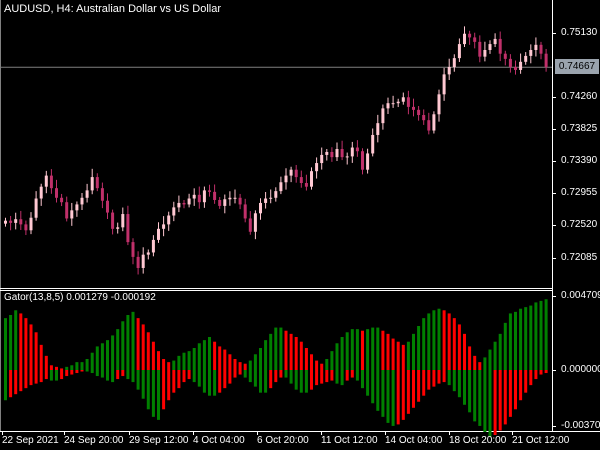  I want to click on price-label: 0.73390, so click(579, 160).